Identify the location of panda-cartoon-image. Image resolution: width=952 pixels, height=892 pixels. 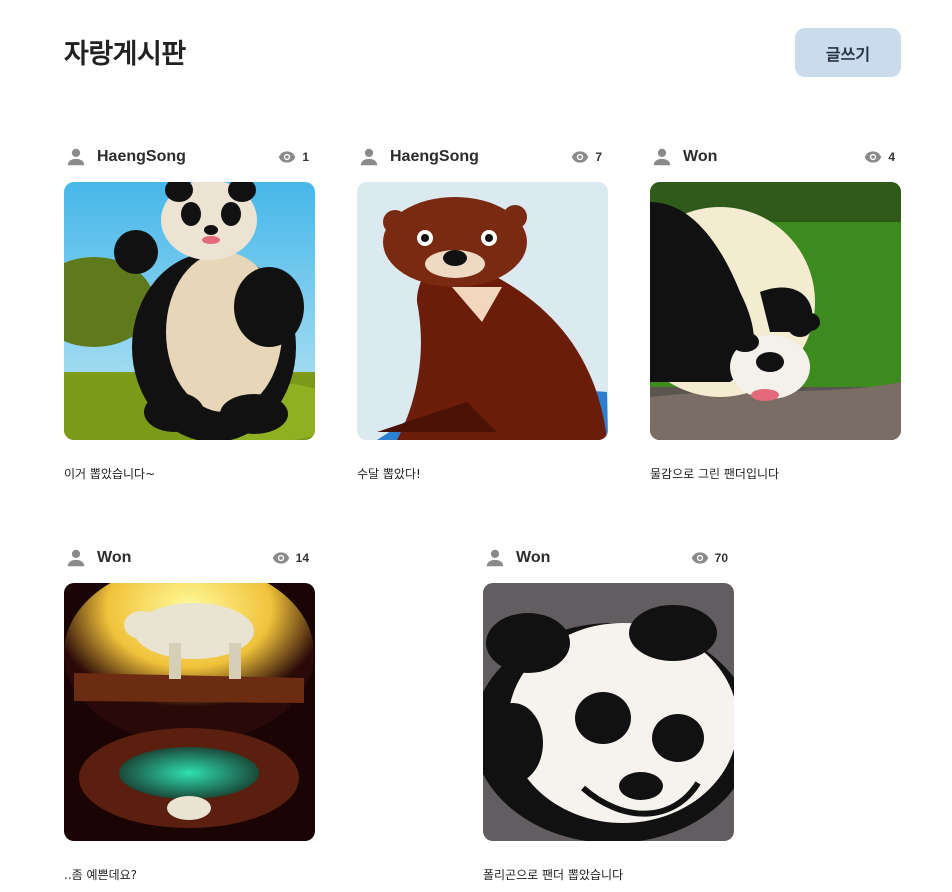
(189, 311).